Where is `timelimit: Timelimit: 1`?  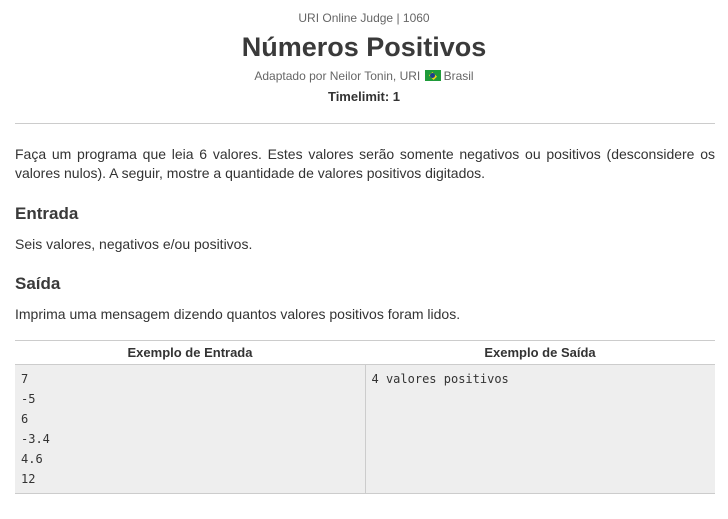 timelimit: Timelimit: 1 is located at coordinates (363, 96).